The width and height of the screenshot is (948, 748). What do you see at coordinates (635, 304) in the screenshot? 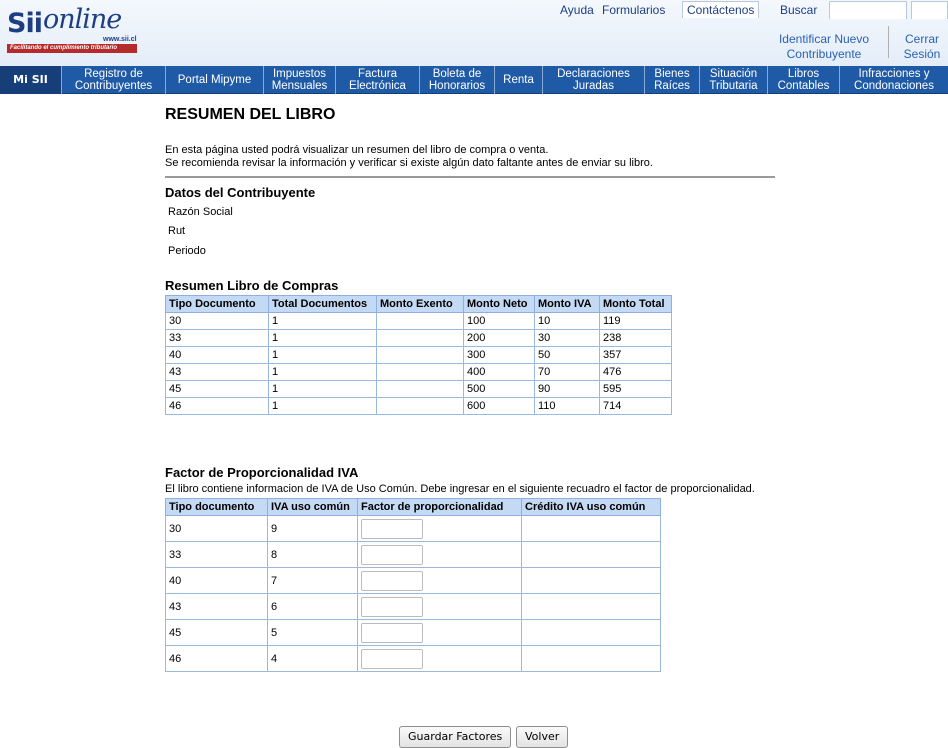
I see `column-header: Monto Total` at bounding box center [635, 304].